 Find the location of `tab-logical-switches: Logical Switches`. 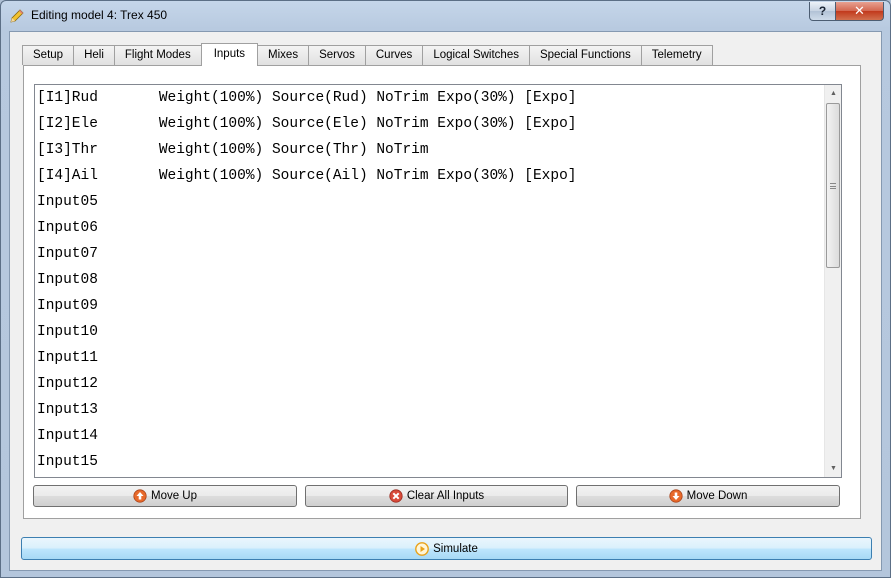

tab-logical-switches: Logical Switches is located at coordinates (476, 55).